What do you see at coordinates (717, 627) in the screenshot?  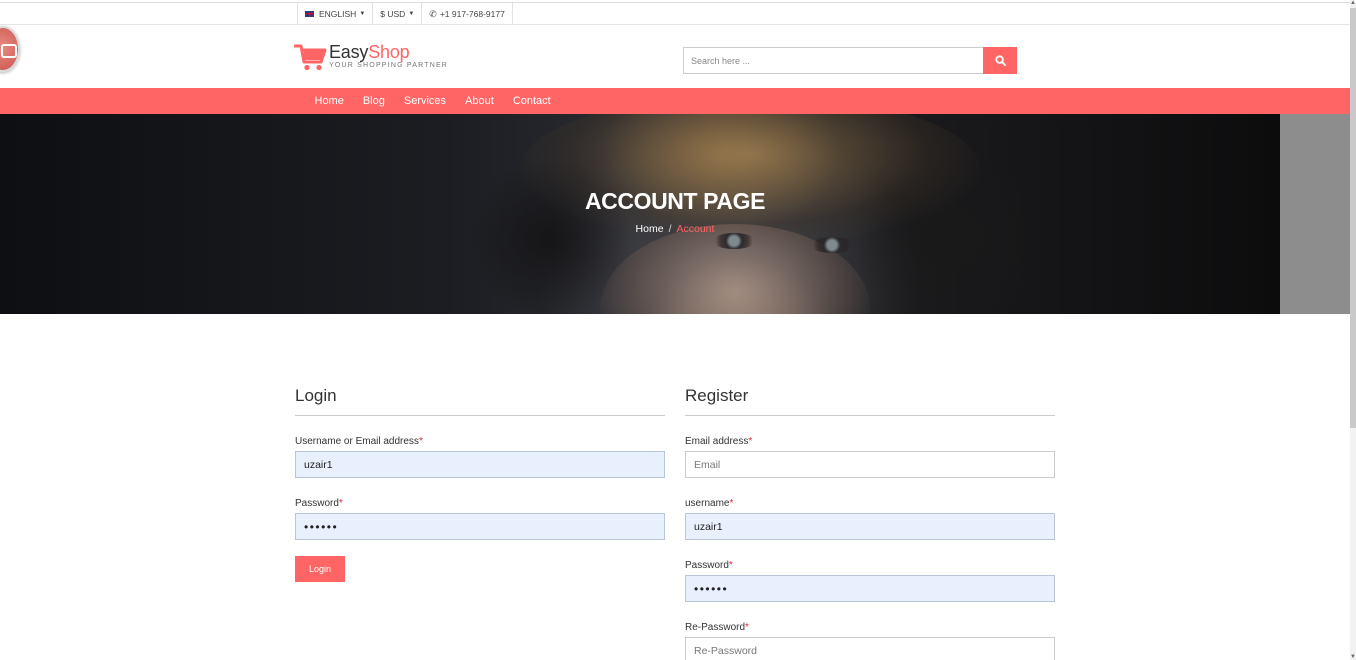 I see `register-repassword-label: Re-Password*` at bounding box center [717, 627].